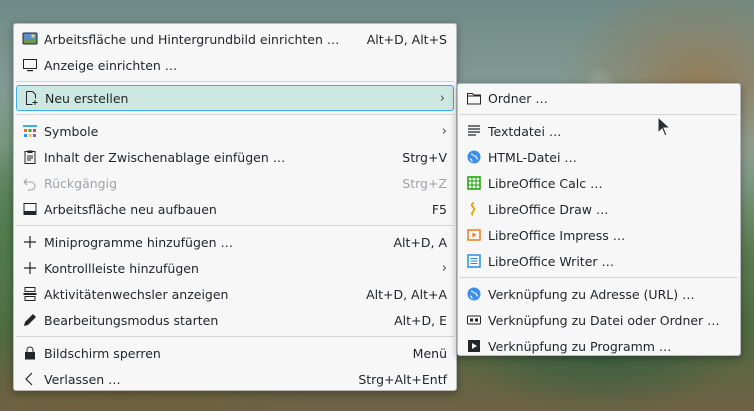 The width and height of the screenshot is (754, 411). I want to click on menu-item-leave: Verlassen … Strg+Alt+Entf, so click(235, 379).